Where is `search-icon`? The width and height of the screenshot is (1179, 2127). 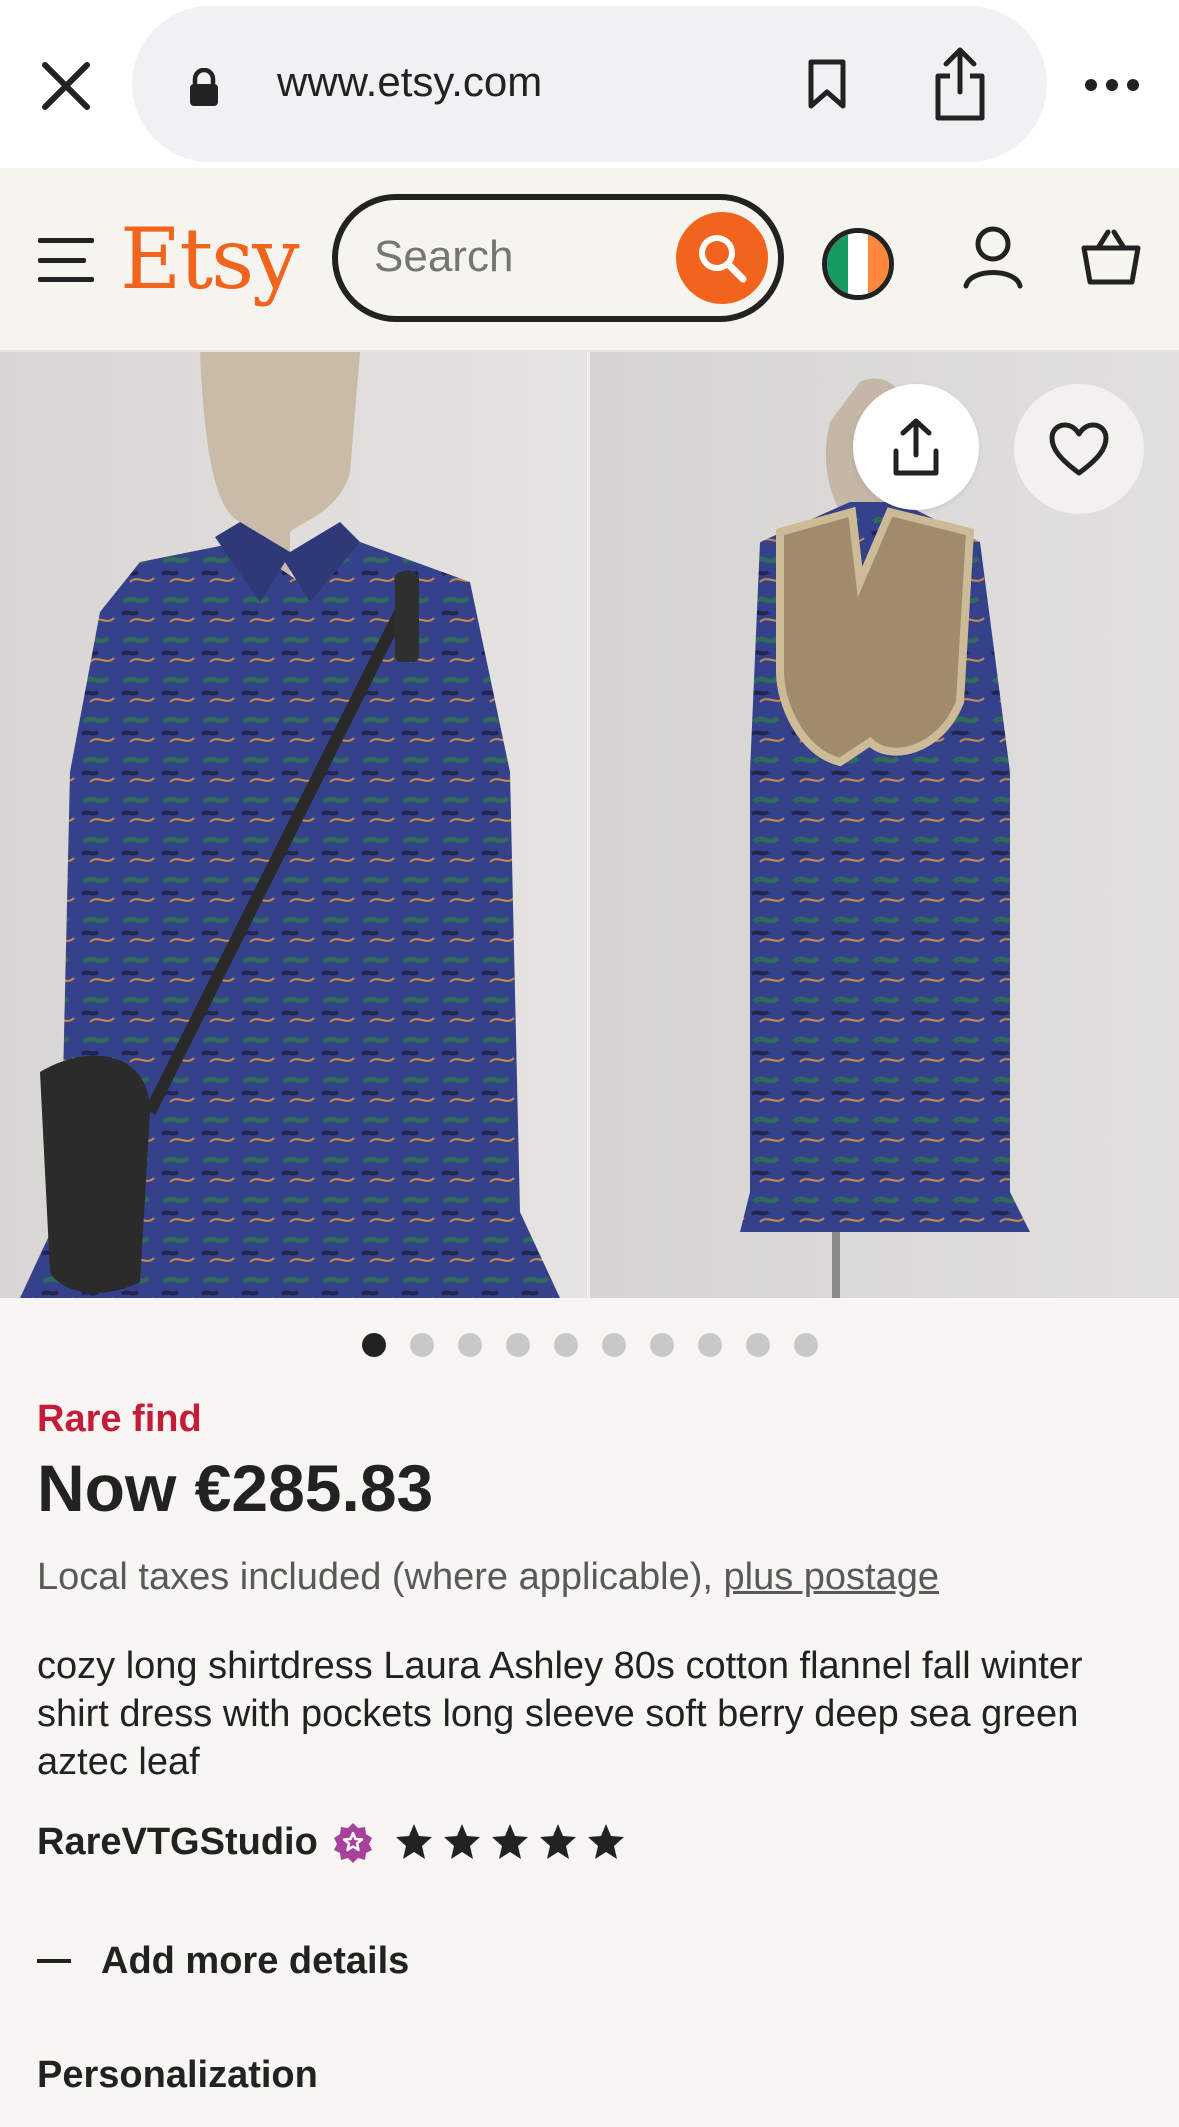 search-icon is located at coordinates (723, 259).